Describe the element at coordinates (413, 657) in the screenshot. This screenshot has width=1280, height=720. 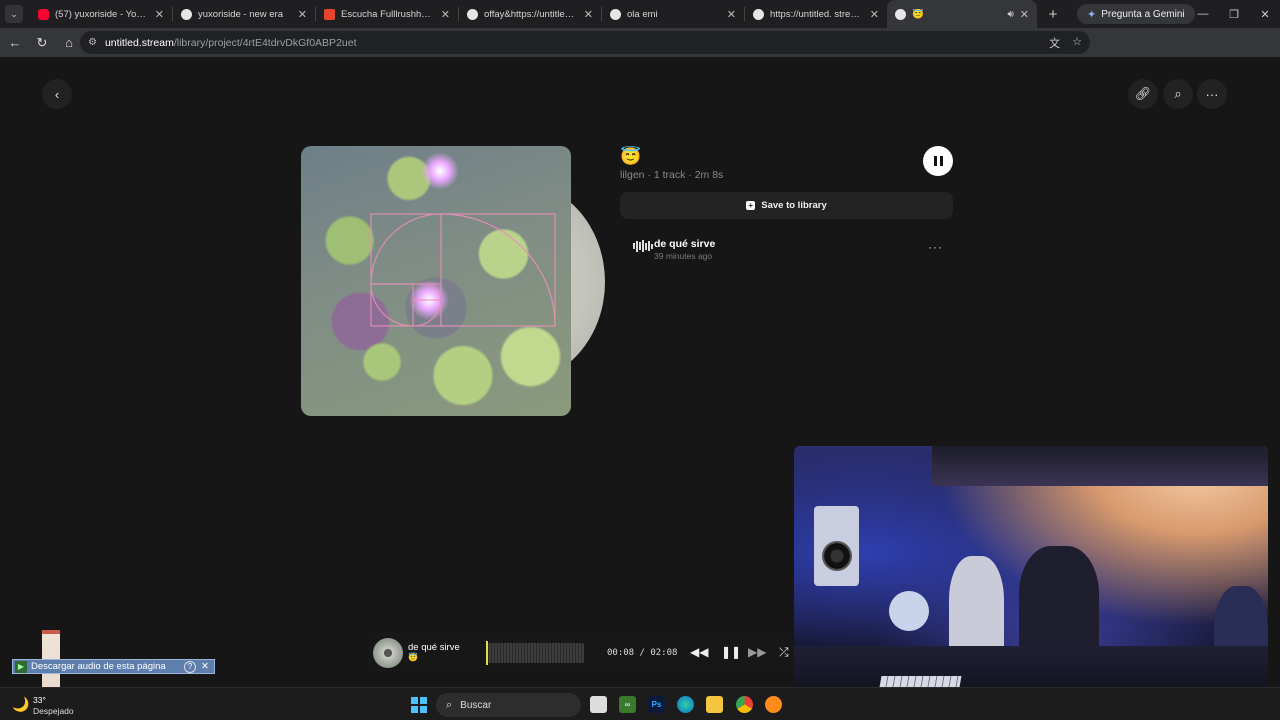
I see `player-emoji: 😇` at that location.